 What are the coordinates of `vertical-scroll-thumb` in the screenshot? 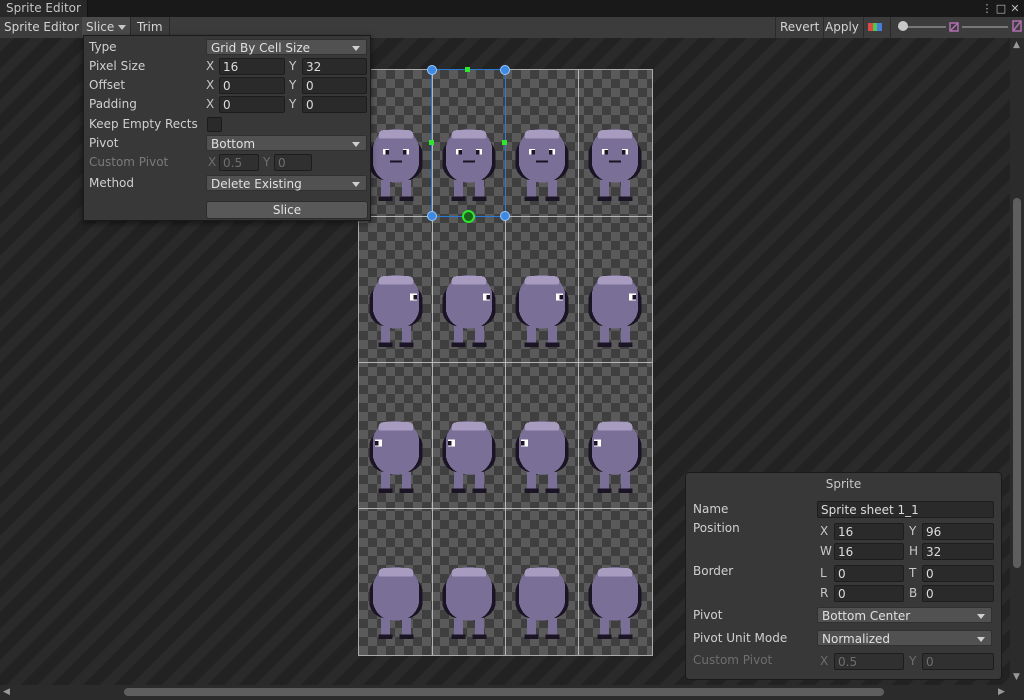 It's located at (1017, 383).